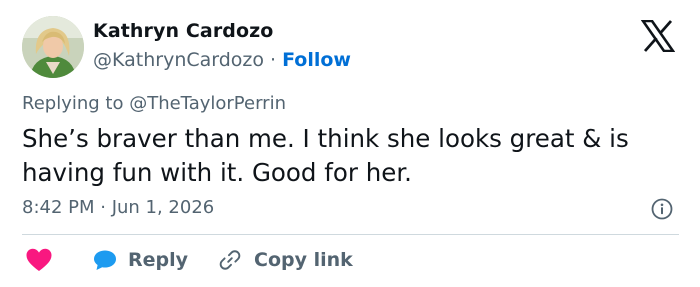 The image size is (700, 287). Describe the element at coordinates (158, 260) in the screenshot. I see `reply-label: Reply` at that location.